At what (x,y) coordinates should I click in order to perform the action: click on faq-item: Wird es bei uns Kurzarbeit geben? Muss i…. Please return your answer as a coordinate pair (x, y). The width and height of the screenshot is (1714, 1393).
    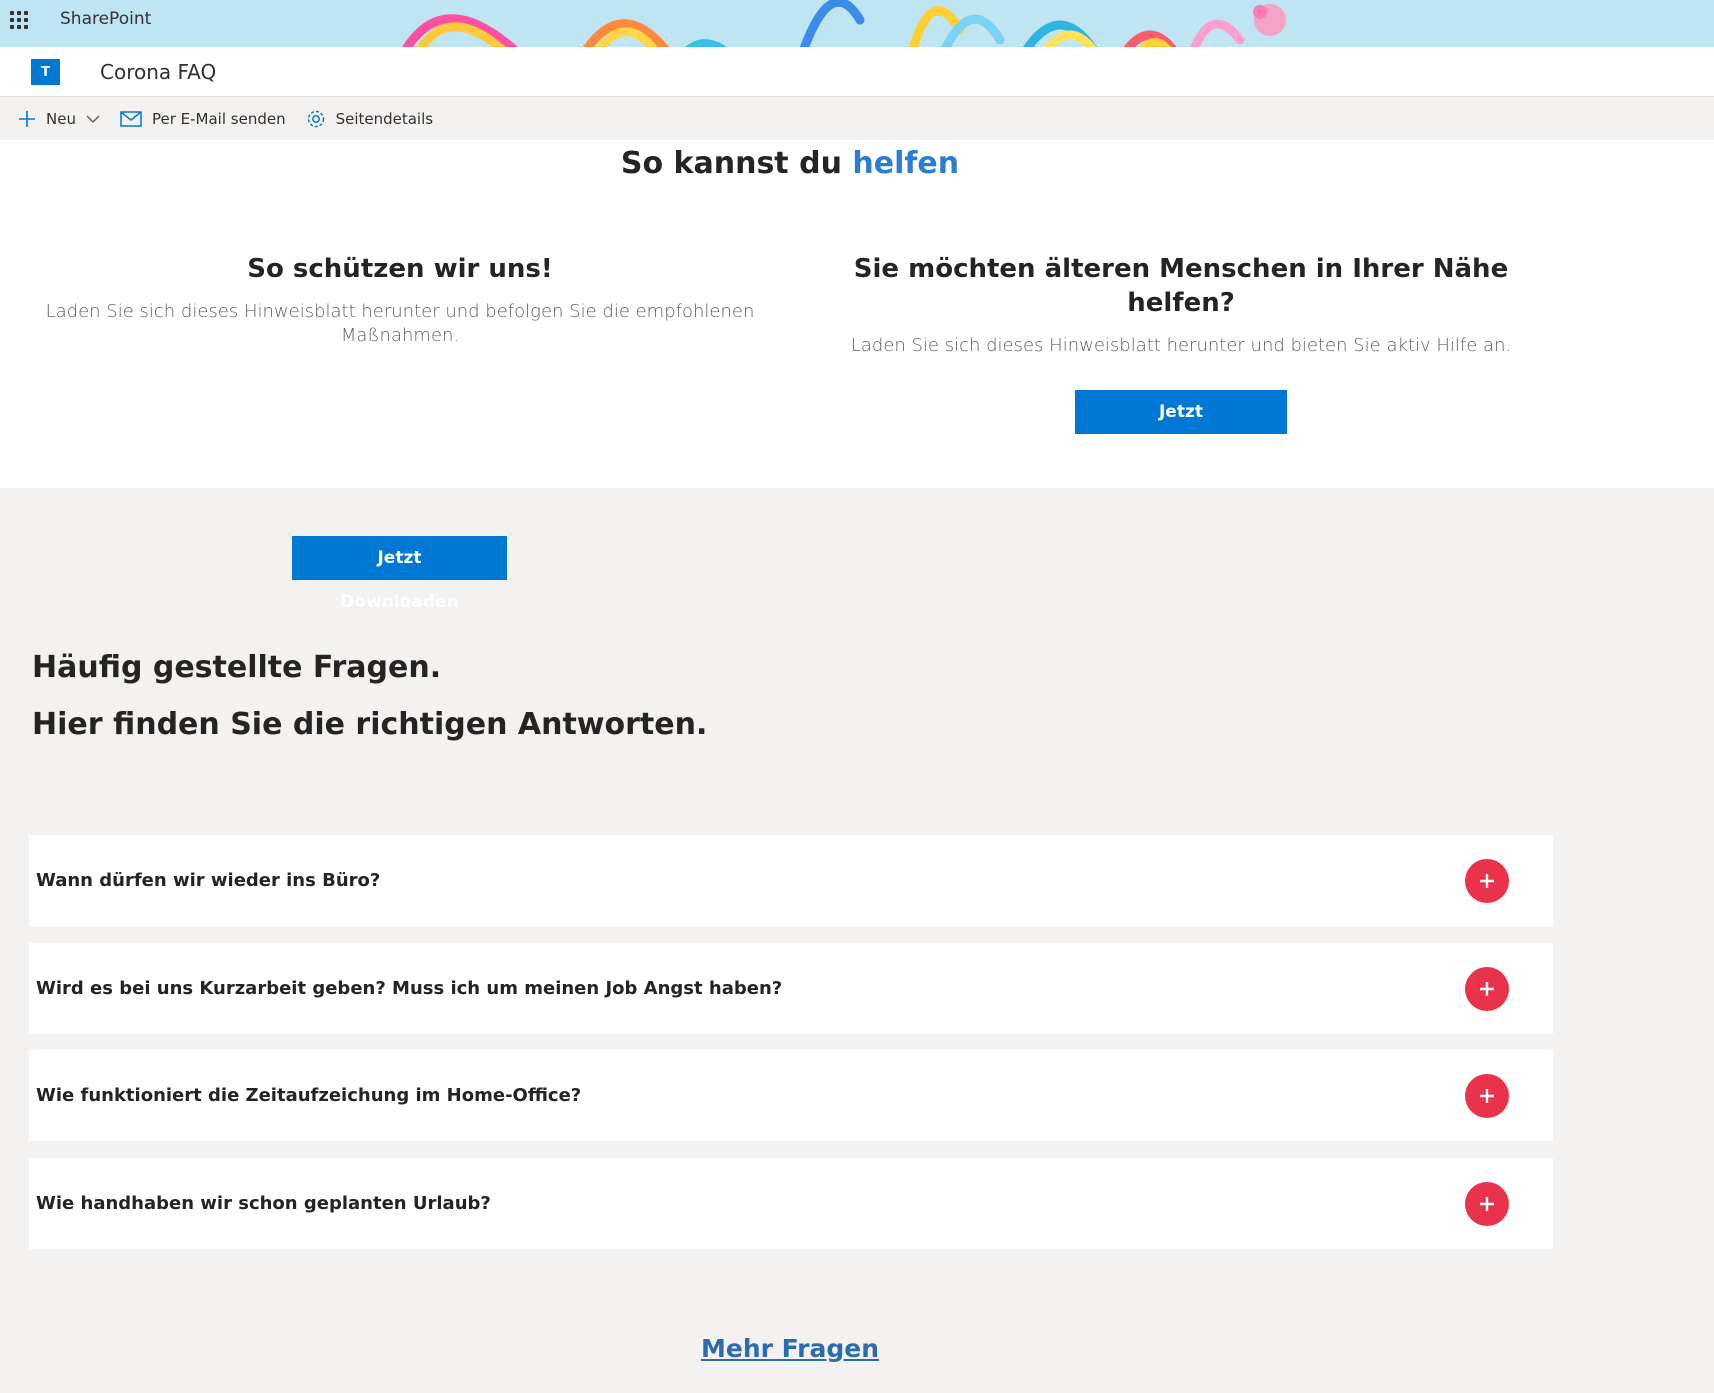
    Looking at the image, I should click on (791, 988).